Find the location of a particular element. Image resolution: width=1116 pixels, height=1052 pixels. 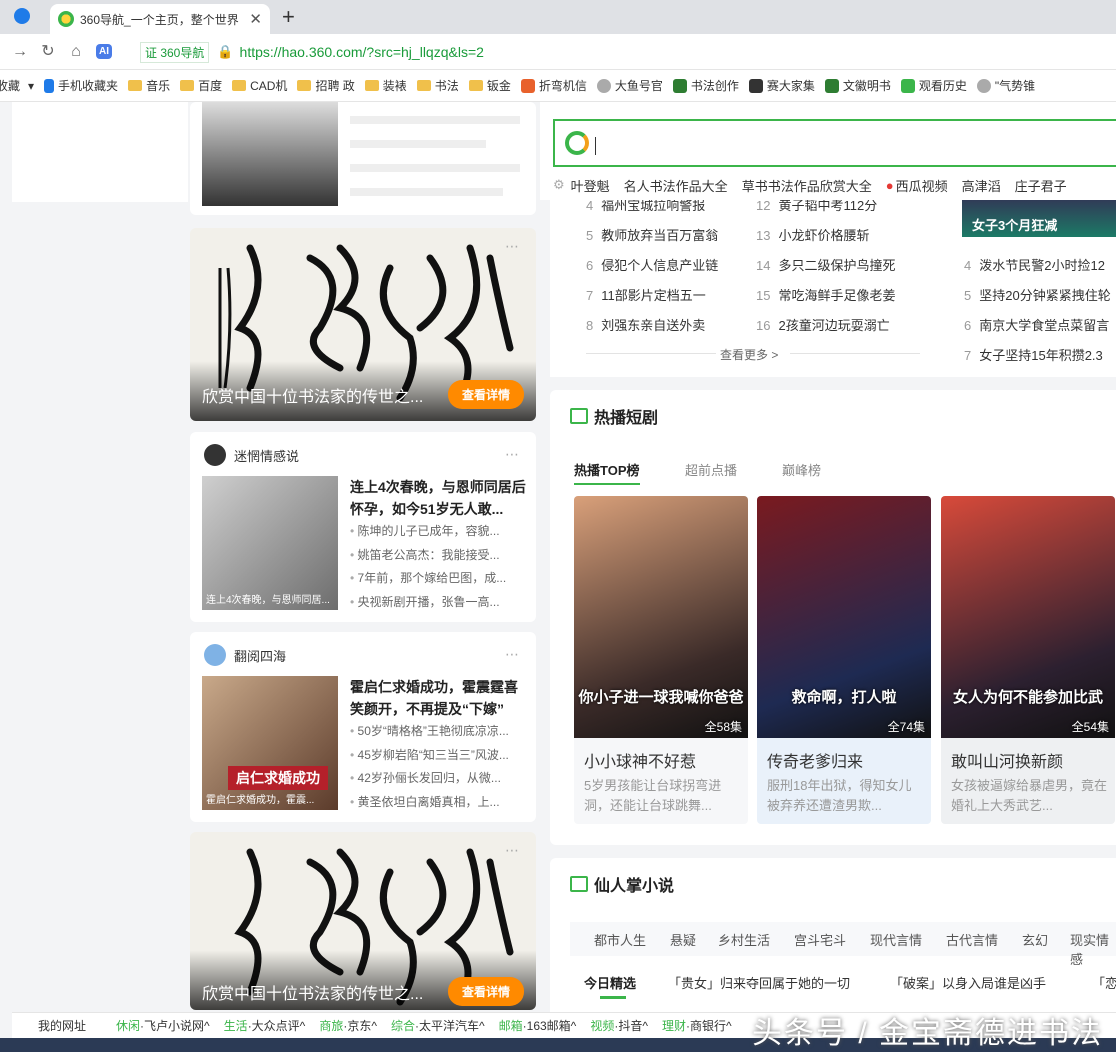

certificate-badge: 证 360导航 is located at coordinates (175, 52).